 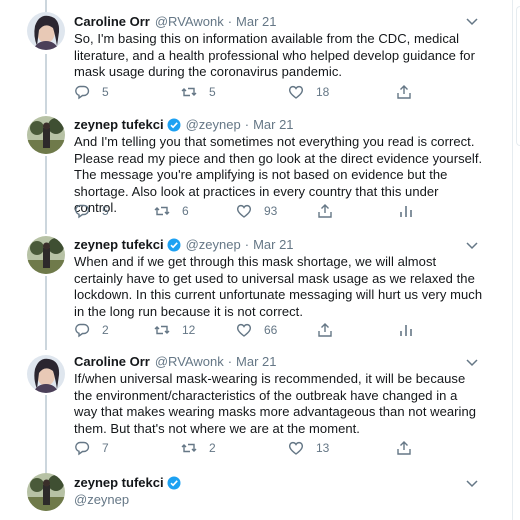 What do you see at coordinates (308, 92) in the screenshot?
I see `like-button: 18` at bounding box center [308, 92].